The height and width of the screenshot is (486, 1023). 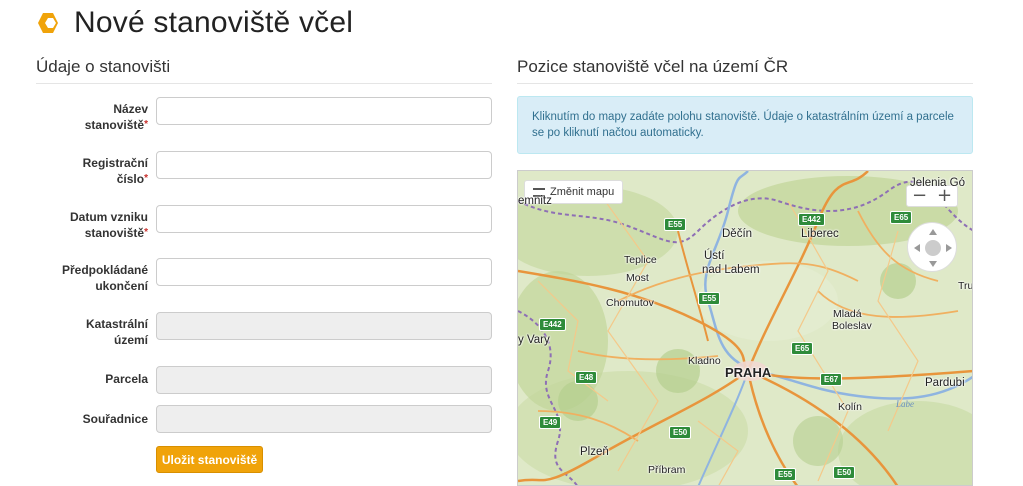 What do you see at coordinates (209, 459) in the screenshot?
I see `save-button: Uložit stanoviště` at bounding box center [209, 459].